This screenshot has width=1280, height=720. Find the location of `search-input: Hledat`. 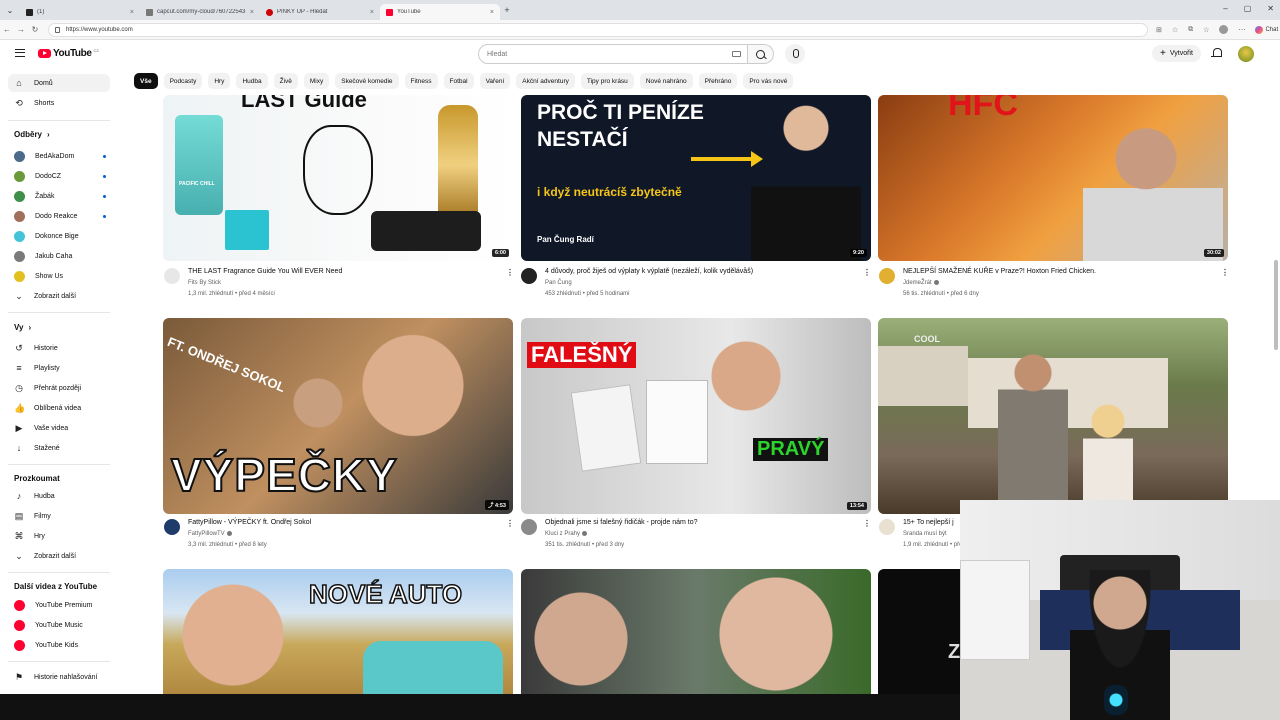

search-input: Hledat is located at coordinates (613, 54).